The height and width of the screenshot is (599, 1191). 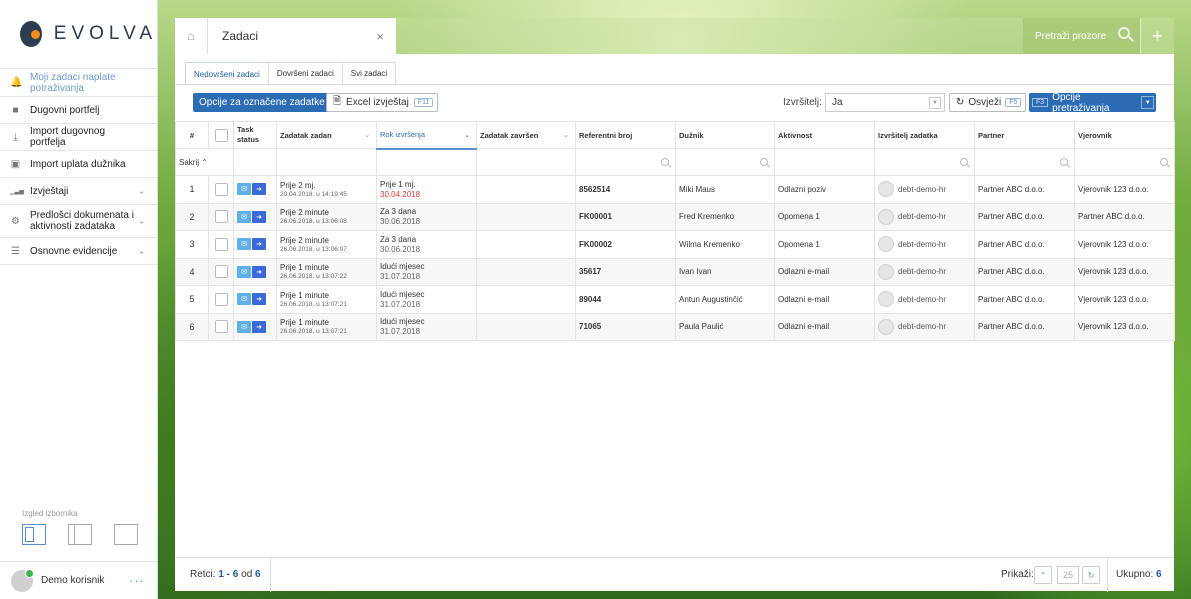 What do you see at coordinates (191, 36) in the screenshot?
I see `home-button: ⌂` at bounding box center [191, 36].